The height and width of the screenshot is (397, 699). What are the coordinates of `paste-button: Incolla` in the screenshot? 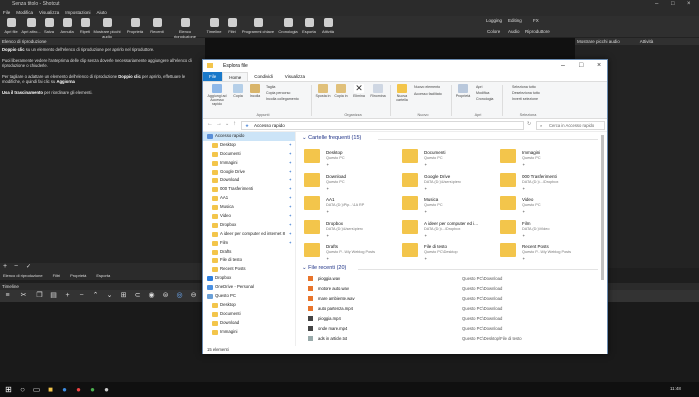 It's located at (255, 91).